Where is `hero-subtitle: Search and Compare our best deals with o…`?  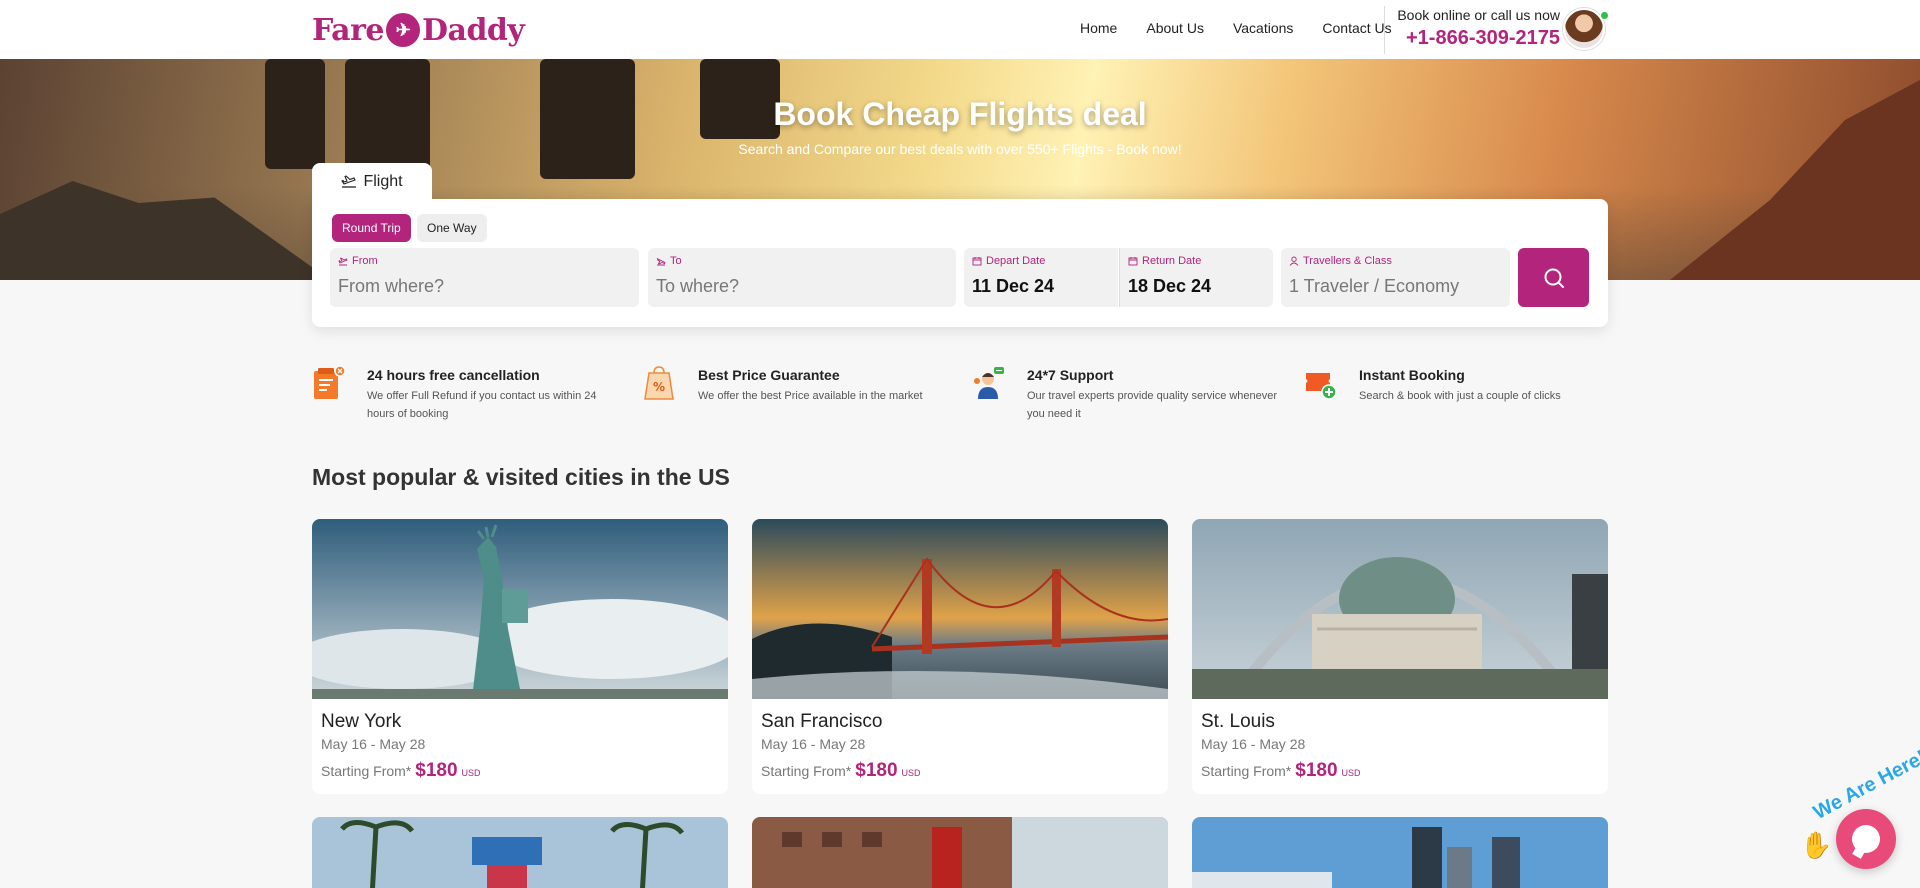 hero-subtitle: Search and Compare our best deals with o… is located at coordinates (960, 149).